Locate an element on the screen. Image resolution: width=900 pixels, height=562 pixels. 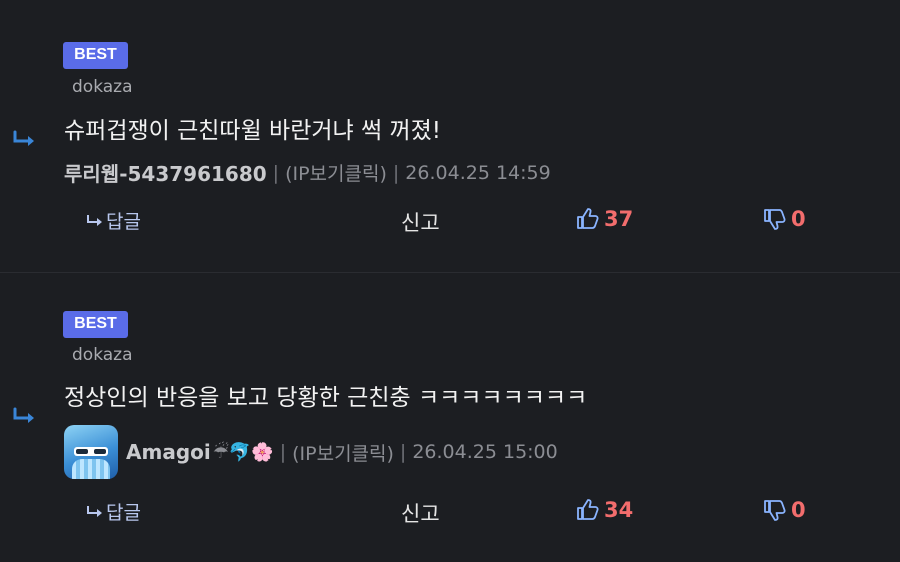
like-button: 37 is located at coordinates (604, 219).